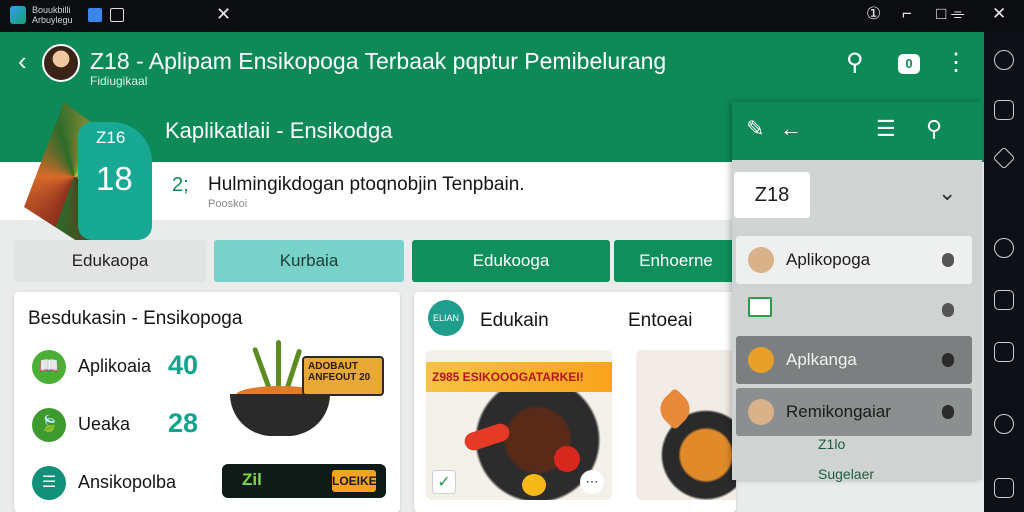 This screenshot has height=512, width=1024. What do you see at coordinates (947, 193) in the screenshot?
I see `chevron-down-icon: ⌄` at bounding box center [947, 193].